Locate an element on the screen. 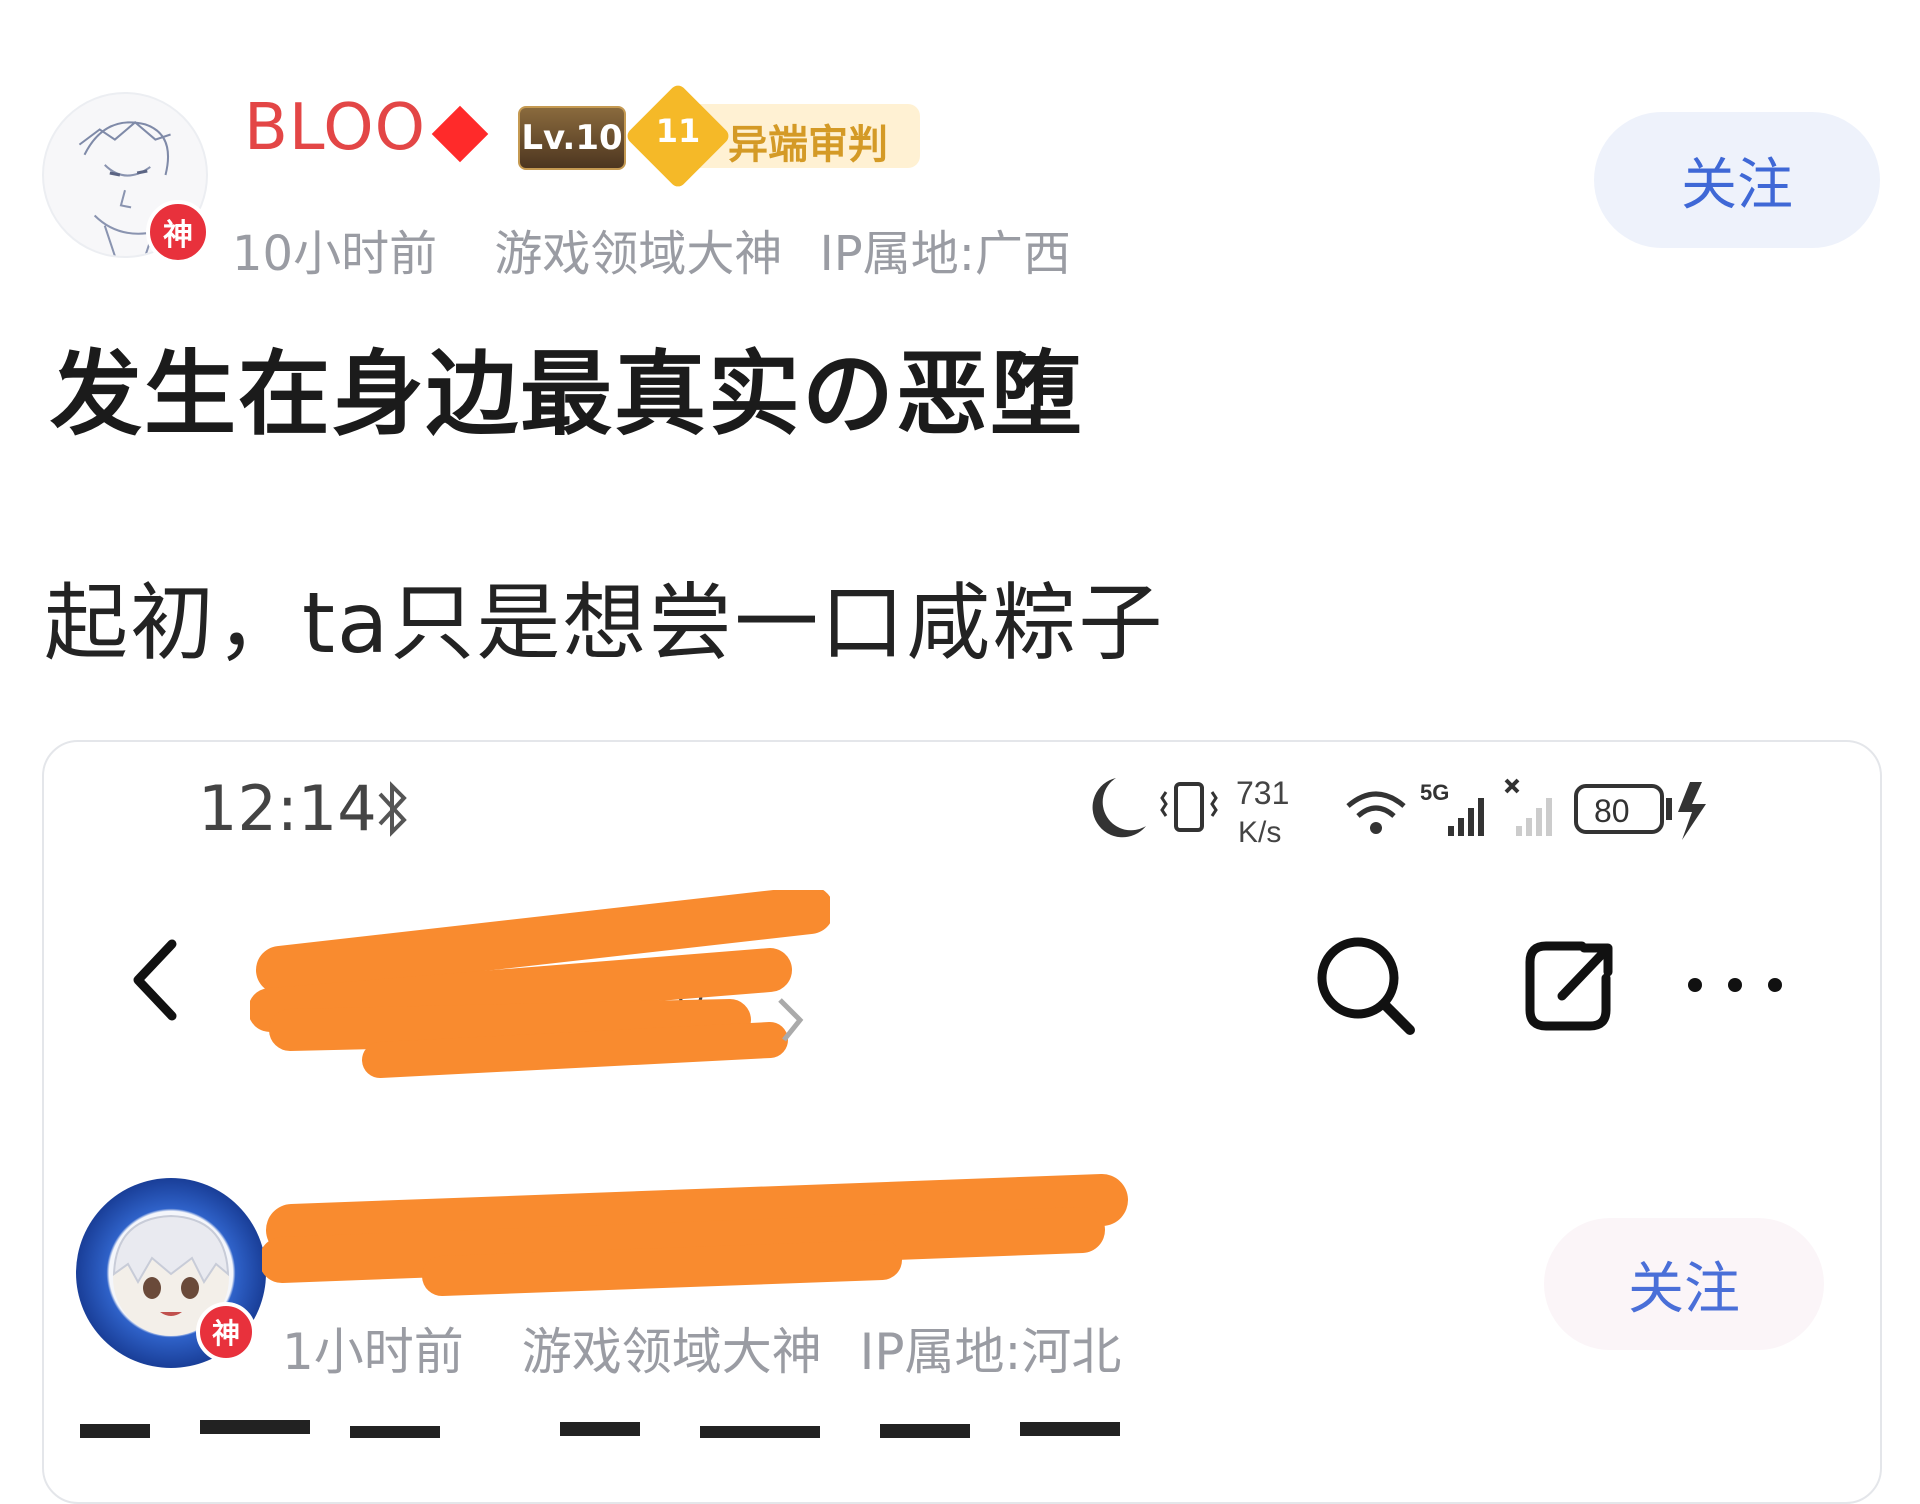  vibrate-icon is located at coordinates (1189, 807).